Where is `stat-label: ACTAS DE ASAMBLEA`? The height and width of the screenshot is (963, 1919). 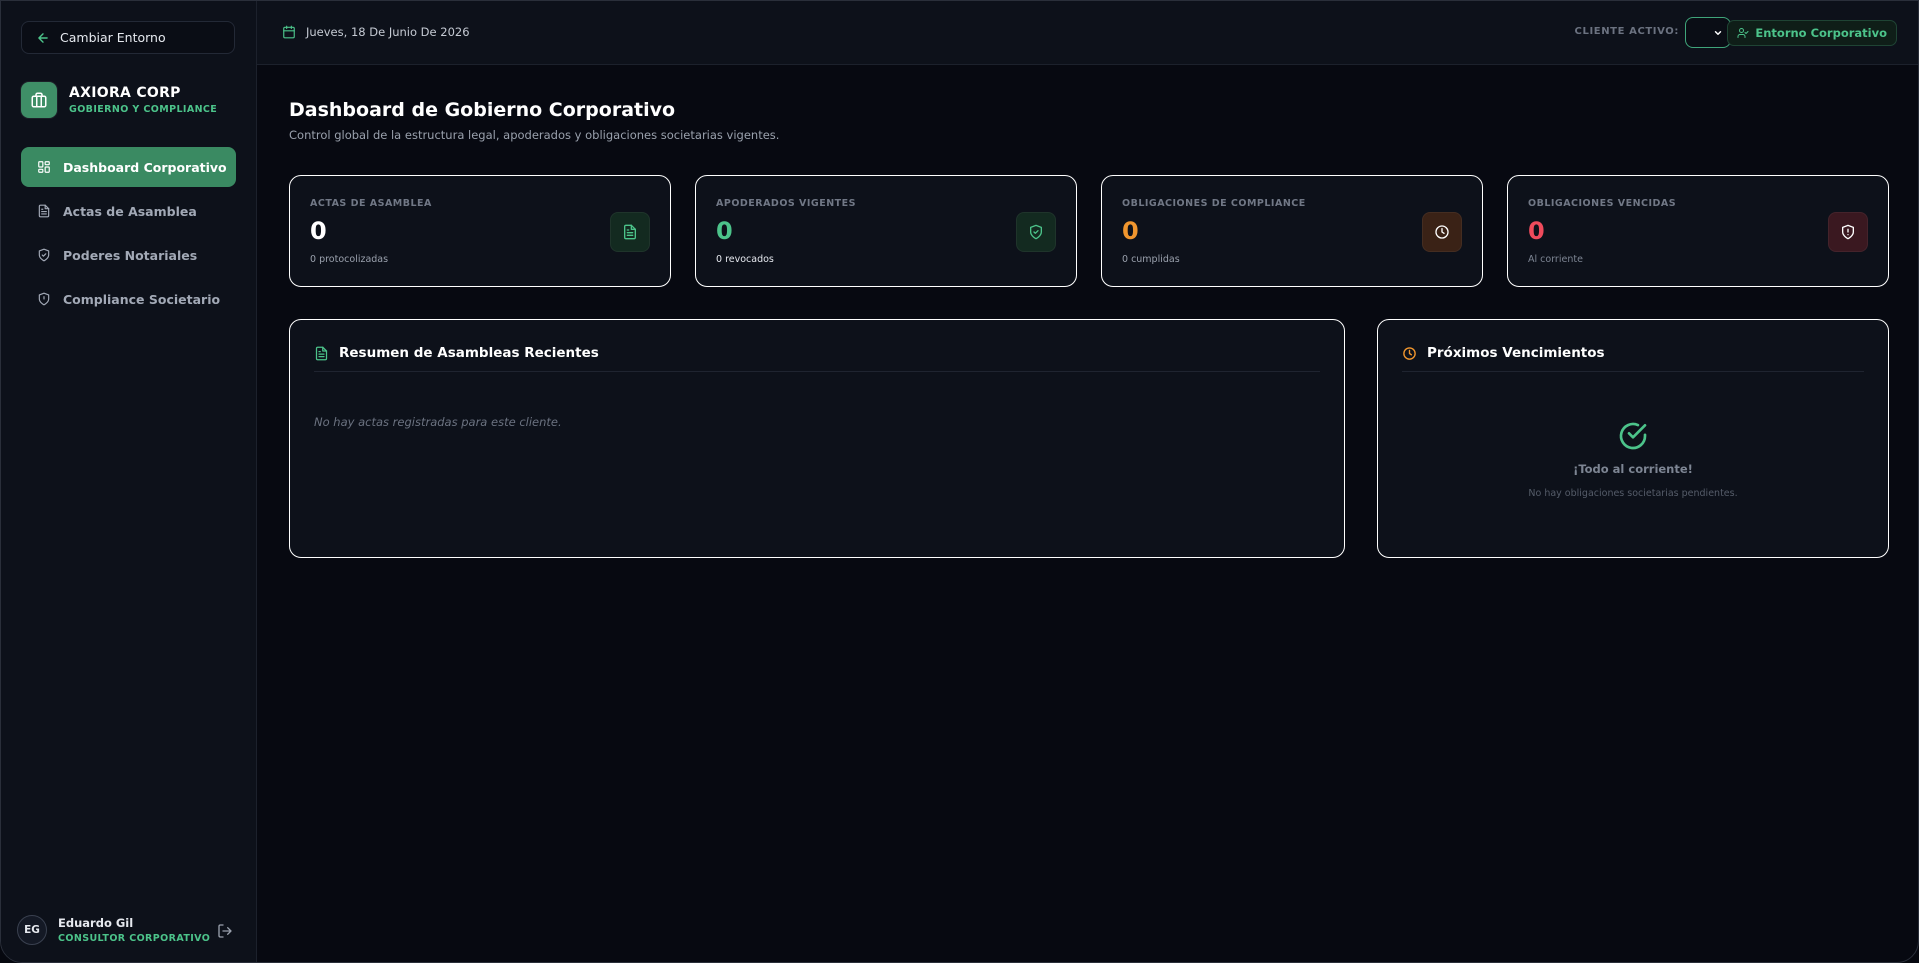 stat-label: ACTAS DE ASAMBLEA is located at coordinates (371, 203).